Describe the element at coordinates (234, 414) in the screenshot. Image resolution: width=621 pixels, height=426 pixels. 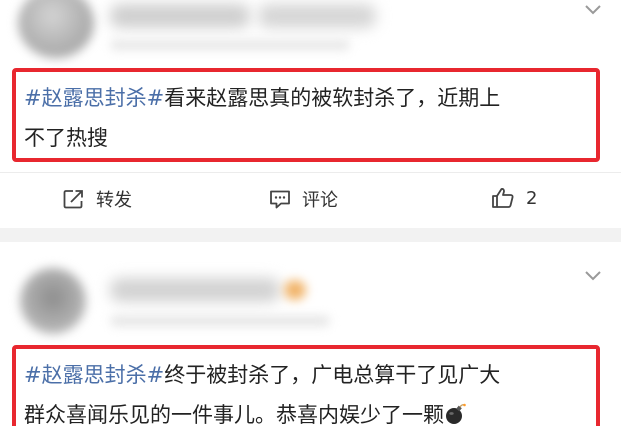
I see `post-text-line: 群众喜闻乐见的一件事儿。恭喜内娱少了一颗` at that location.